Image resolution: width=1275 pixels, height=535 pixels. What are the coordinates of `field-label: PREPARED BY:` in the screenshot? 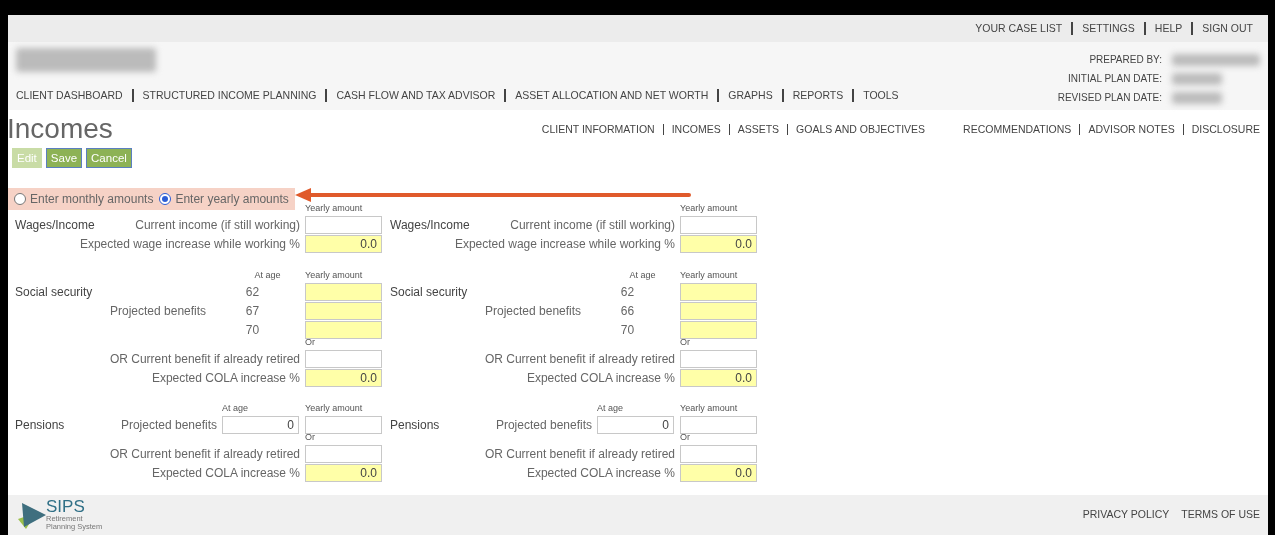 It's located at (1125, 60).